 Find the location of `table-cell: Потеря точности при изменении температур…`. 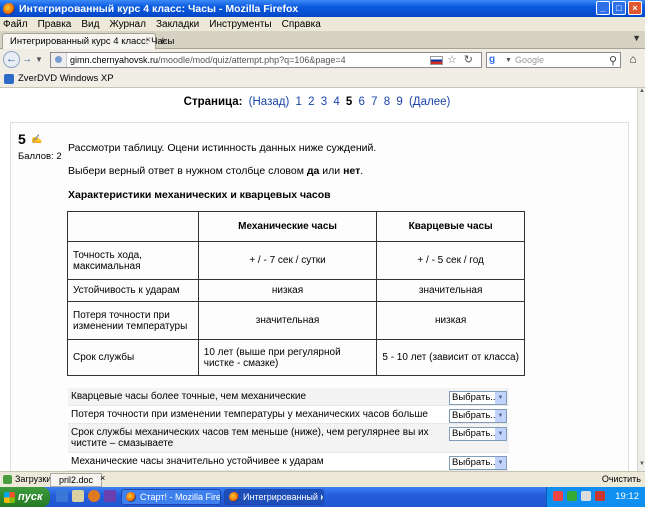

table-cell: Потеря точности при изменении температур… is located at coordinates (133, 320).